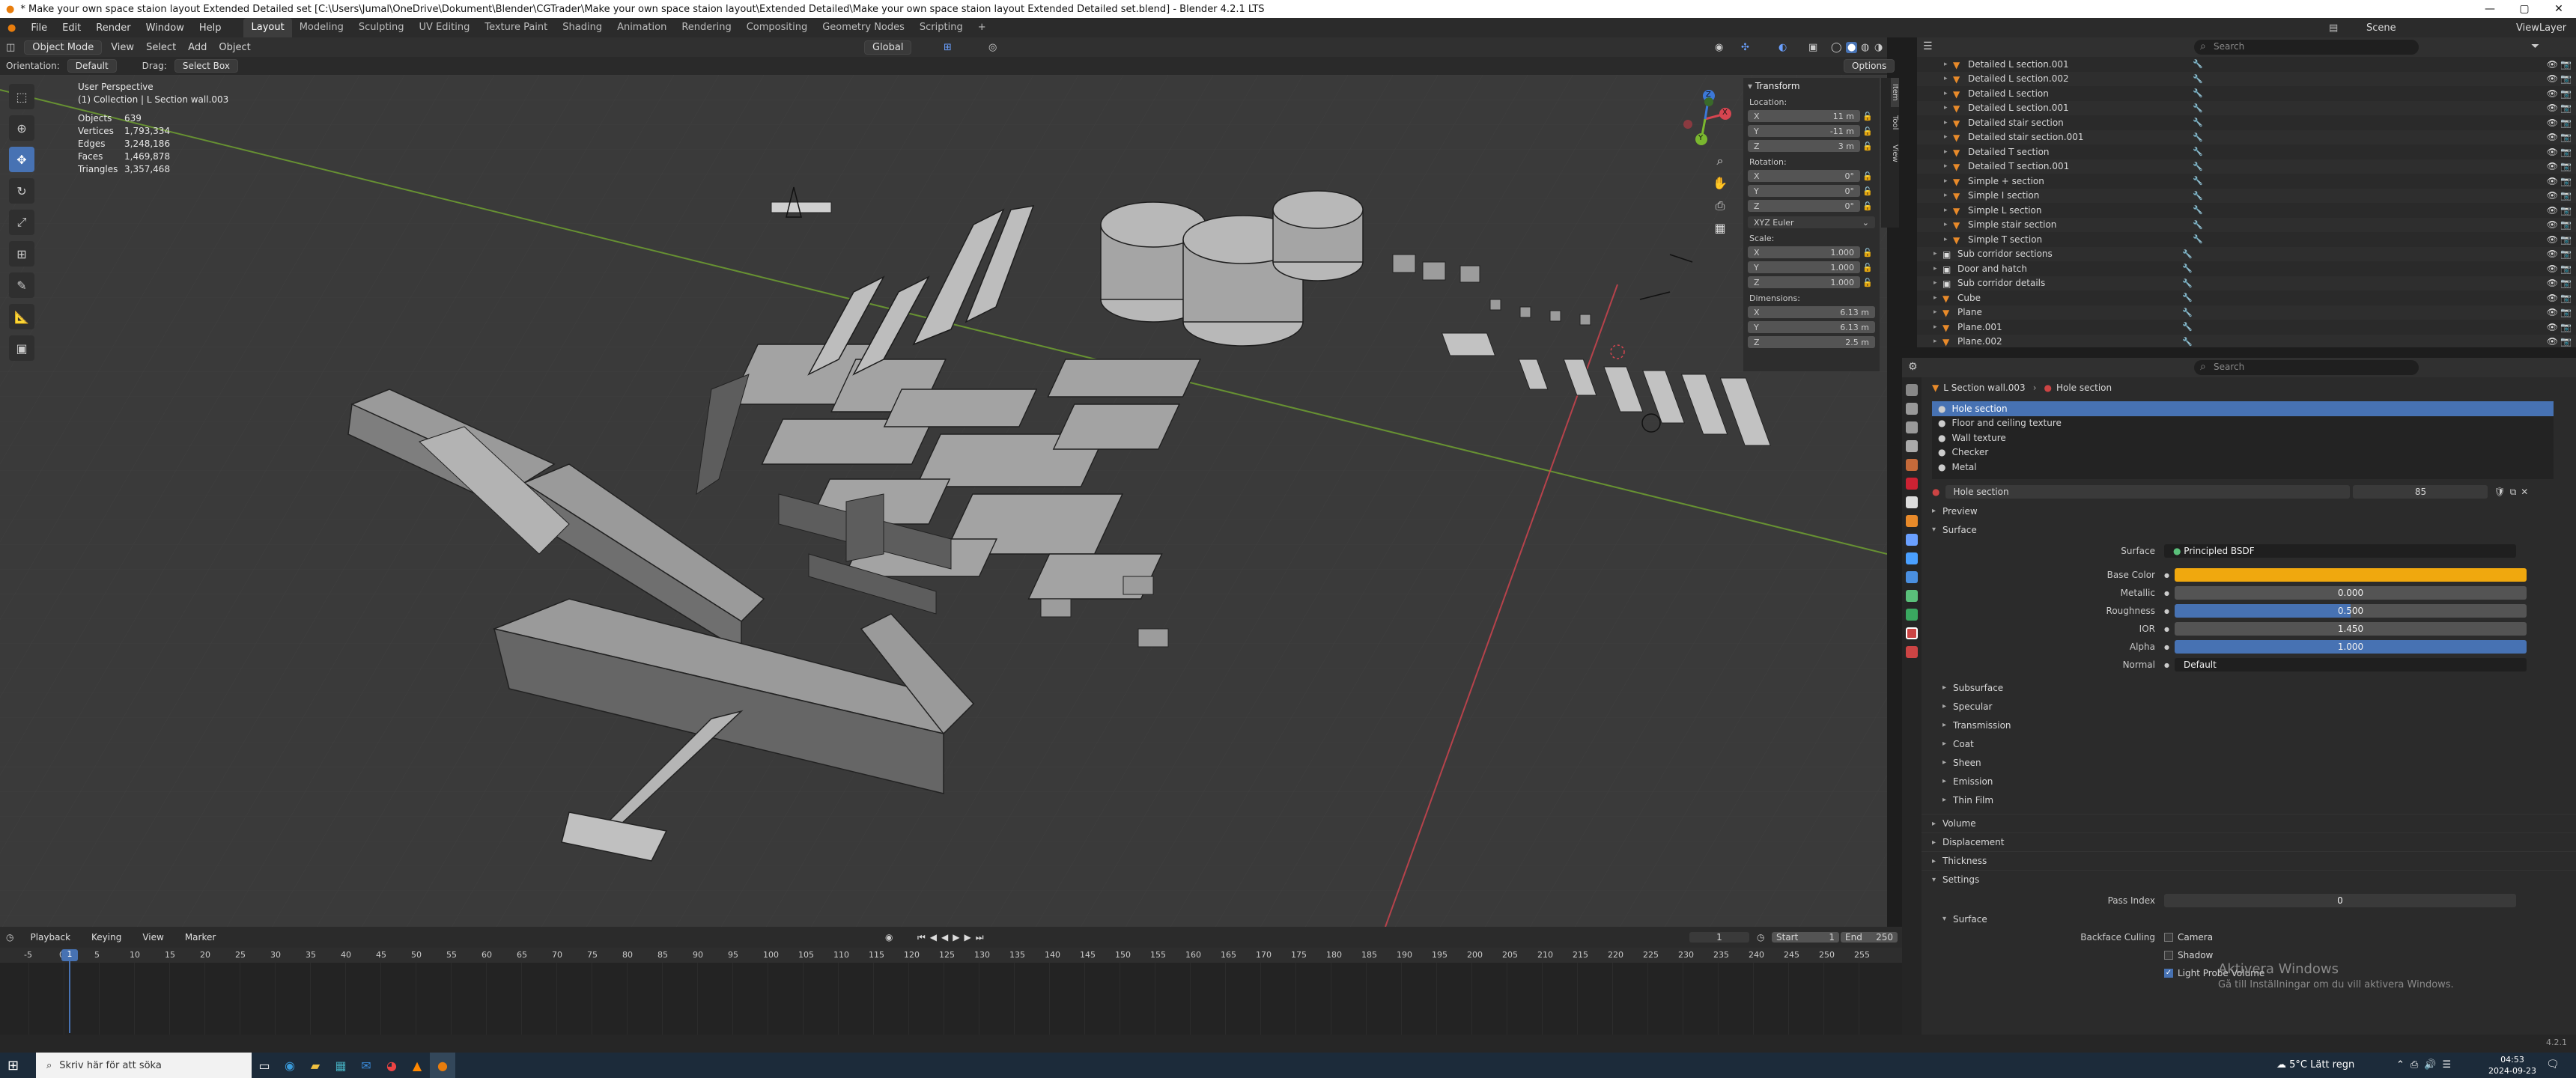 This screenshot has height=1078, width=2576. I want to click on pass-index-field: 0, so click(2340, 900).